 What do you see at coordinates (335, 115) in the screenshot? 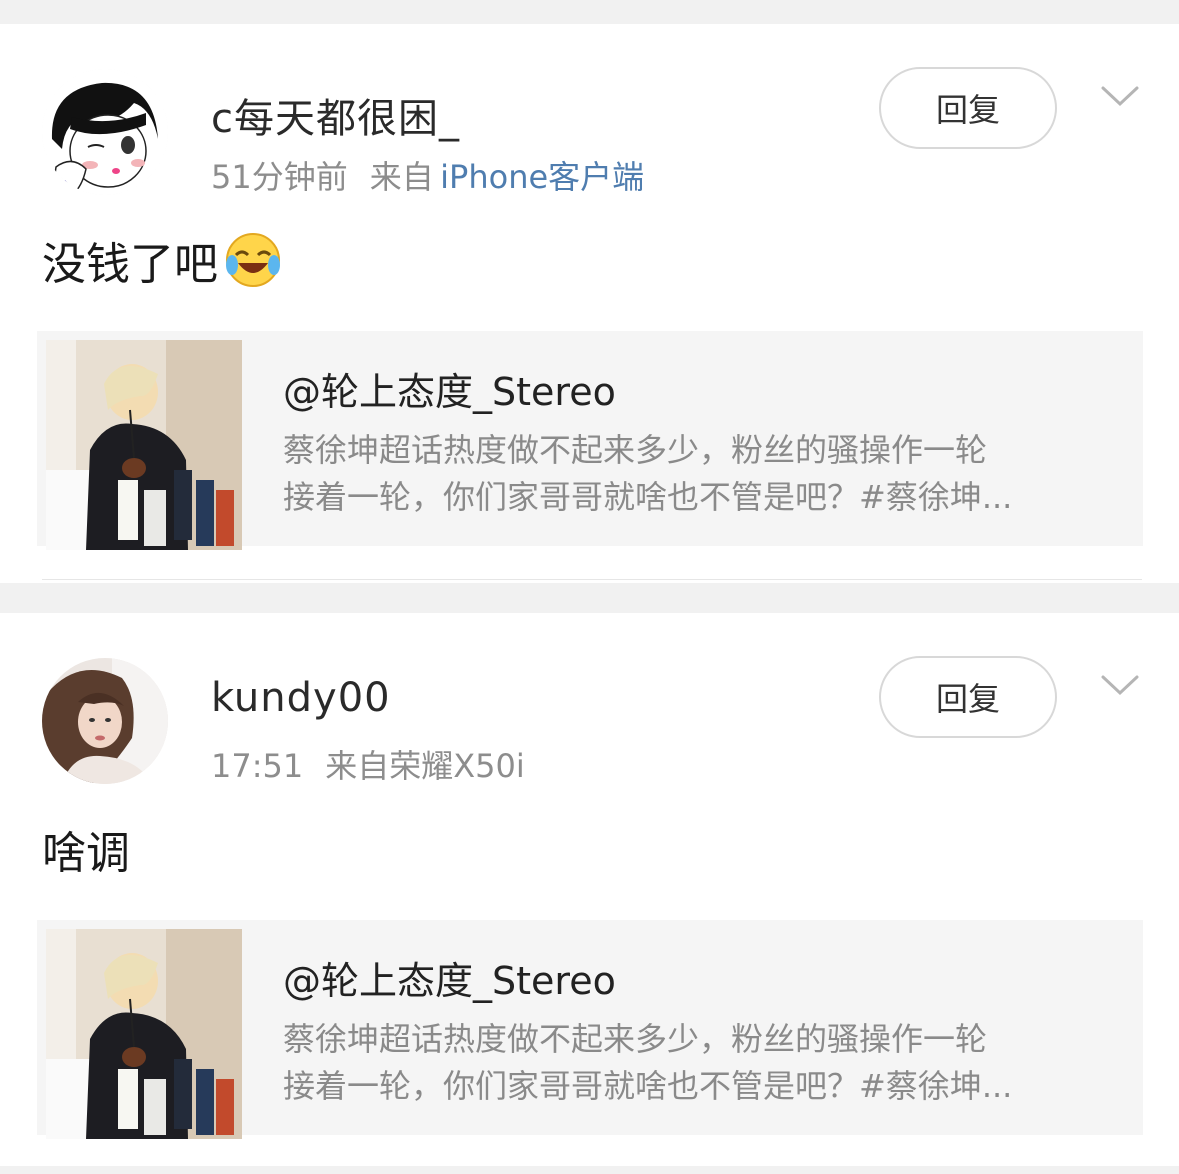
I see `username: c每天都很困_` at bounding box center [335, 115].